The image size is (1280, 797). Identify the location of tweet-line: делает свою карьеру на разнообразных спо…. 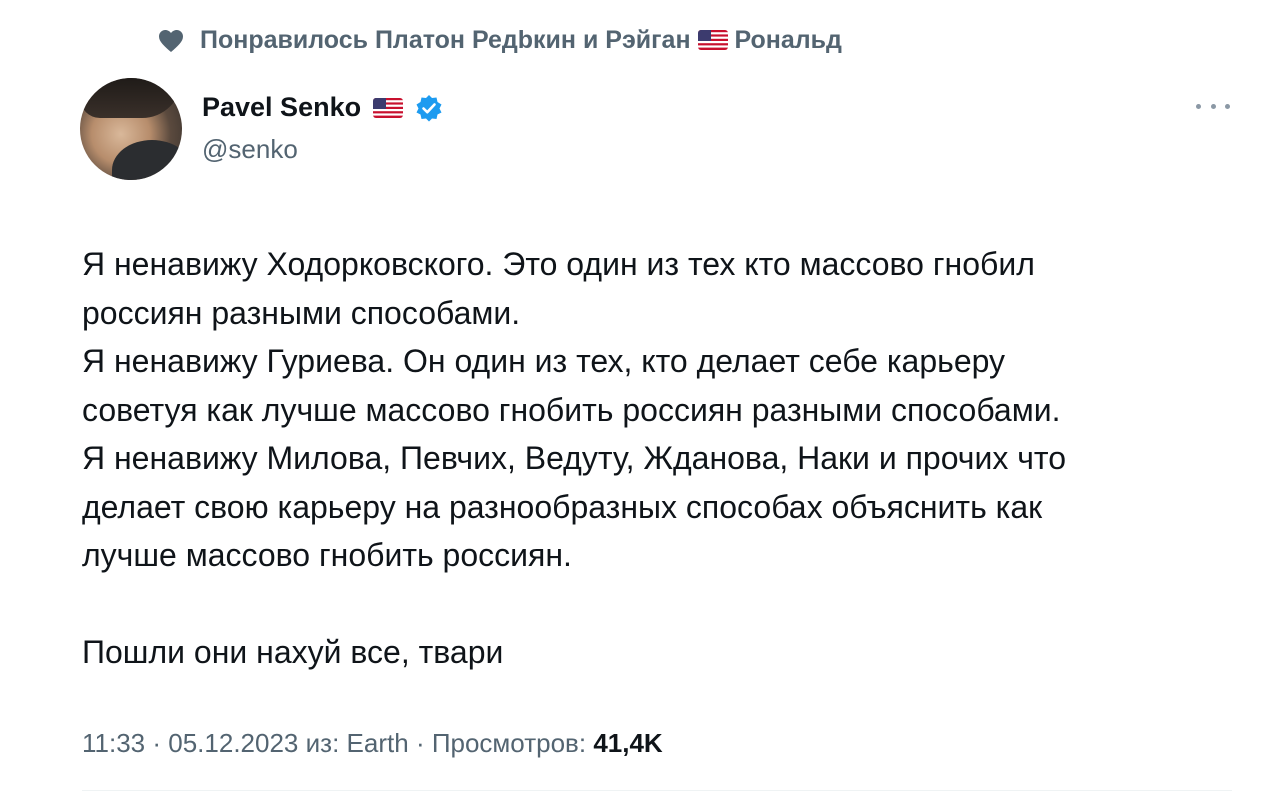
(562, 506).